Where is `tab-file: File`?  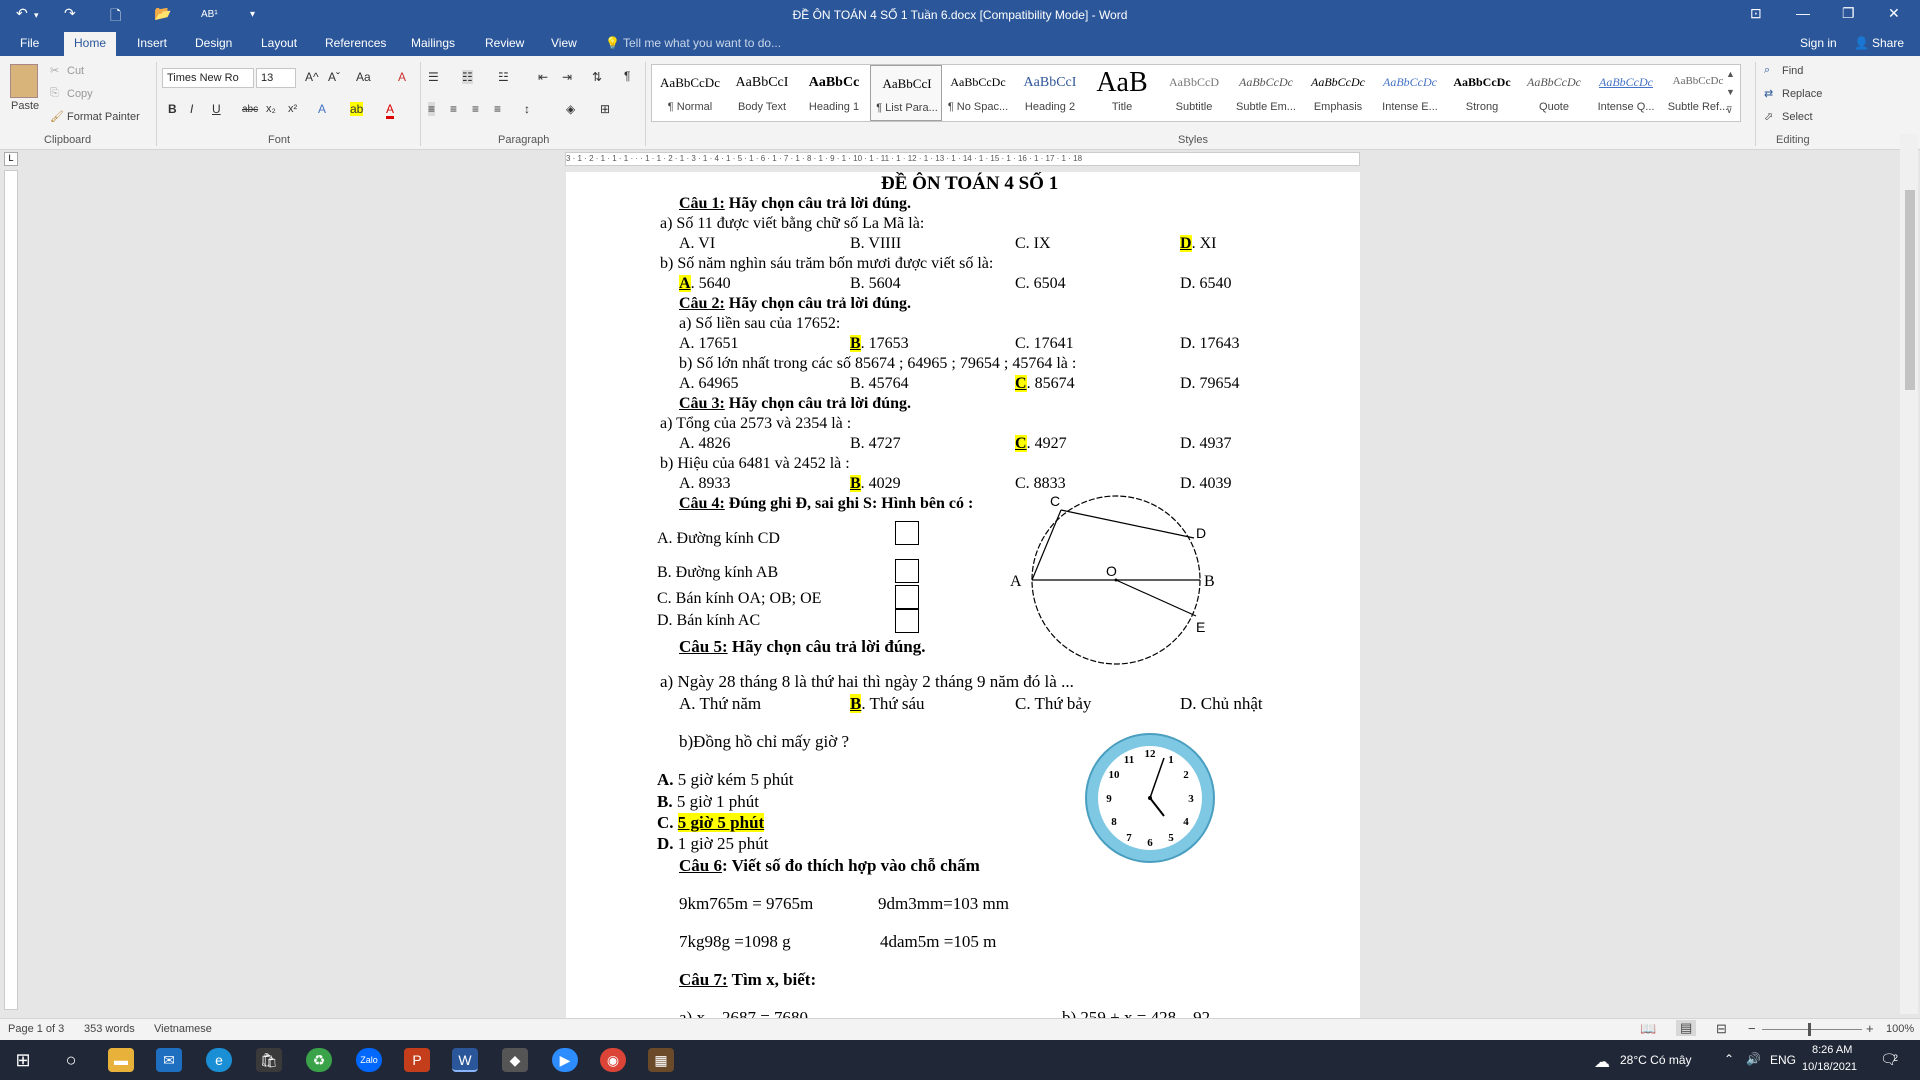
tab-file: File is located at coordinates (29, 43).